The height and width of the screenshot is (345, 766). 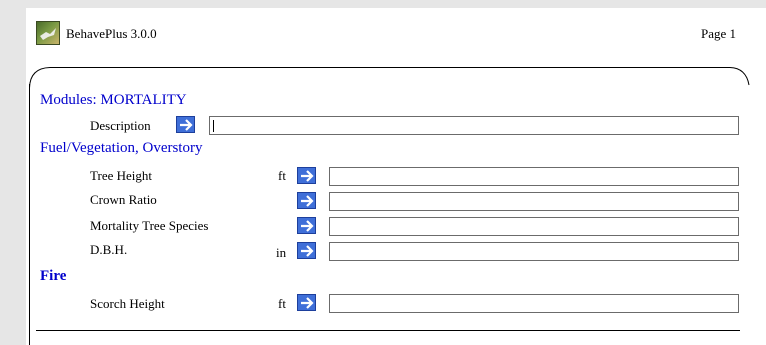 What do you see at coordinates (109, 249) in the screenshot?
I see `dbh-label: D.B.H.` at bounding box center [109, 249].